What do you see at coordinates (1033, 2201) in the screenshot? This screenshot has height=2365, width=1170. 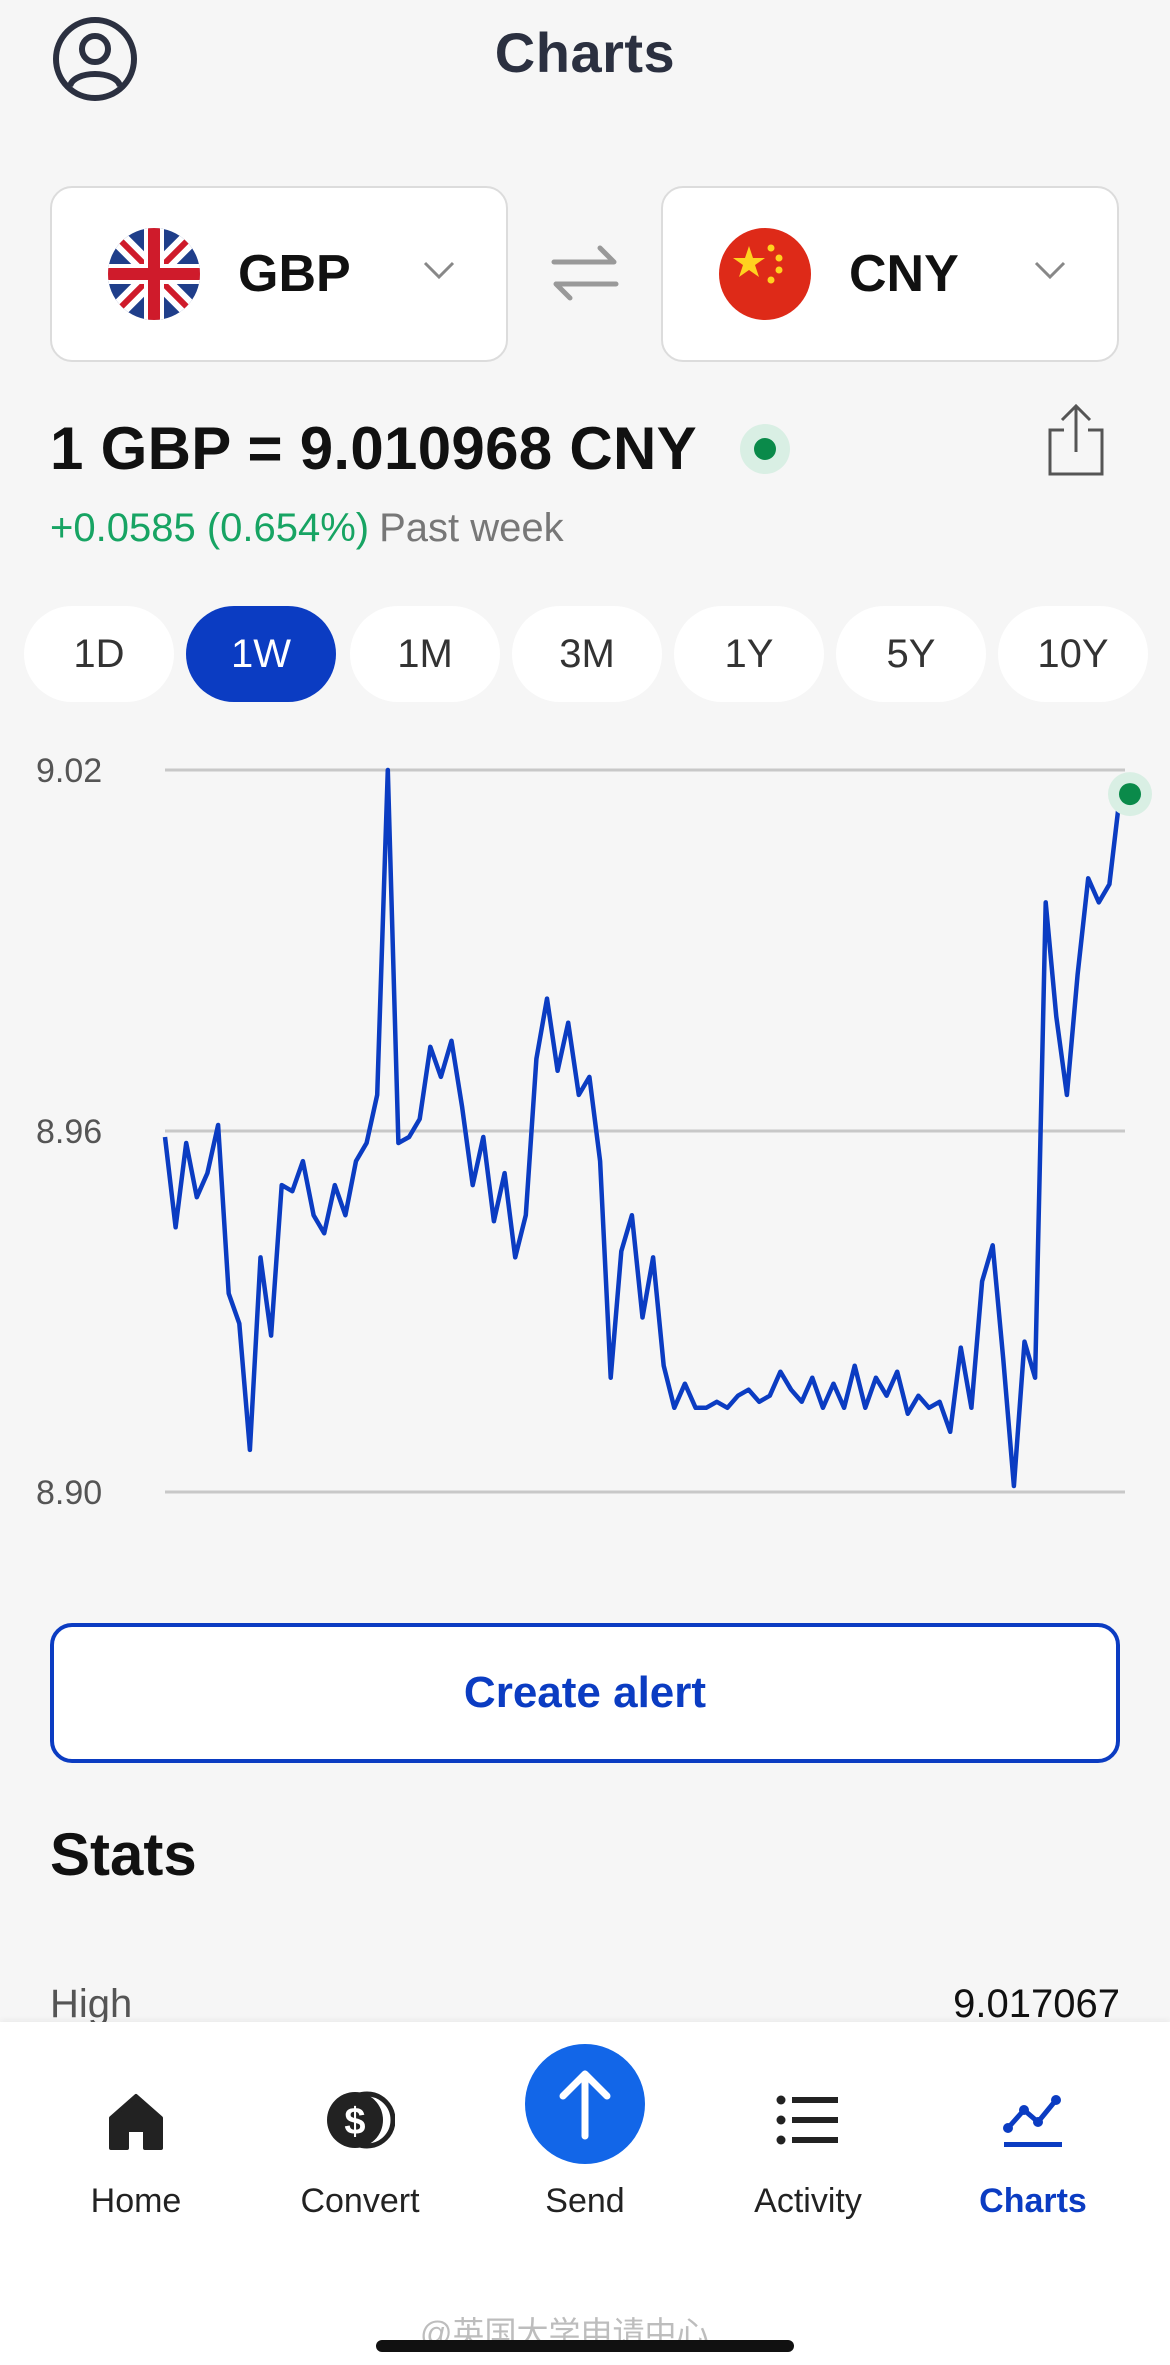 I see `nav-charts-label: Charts` at bounding box center [1033, 2201].